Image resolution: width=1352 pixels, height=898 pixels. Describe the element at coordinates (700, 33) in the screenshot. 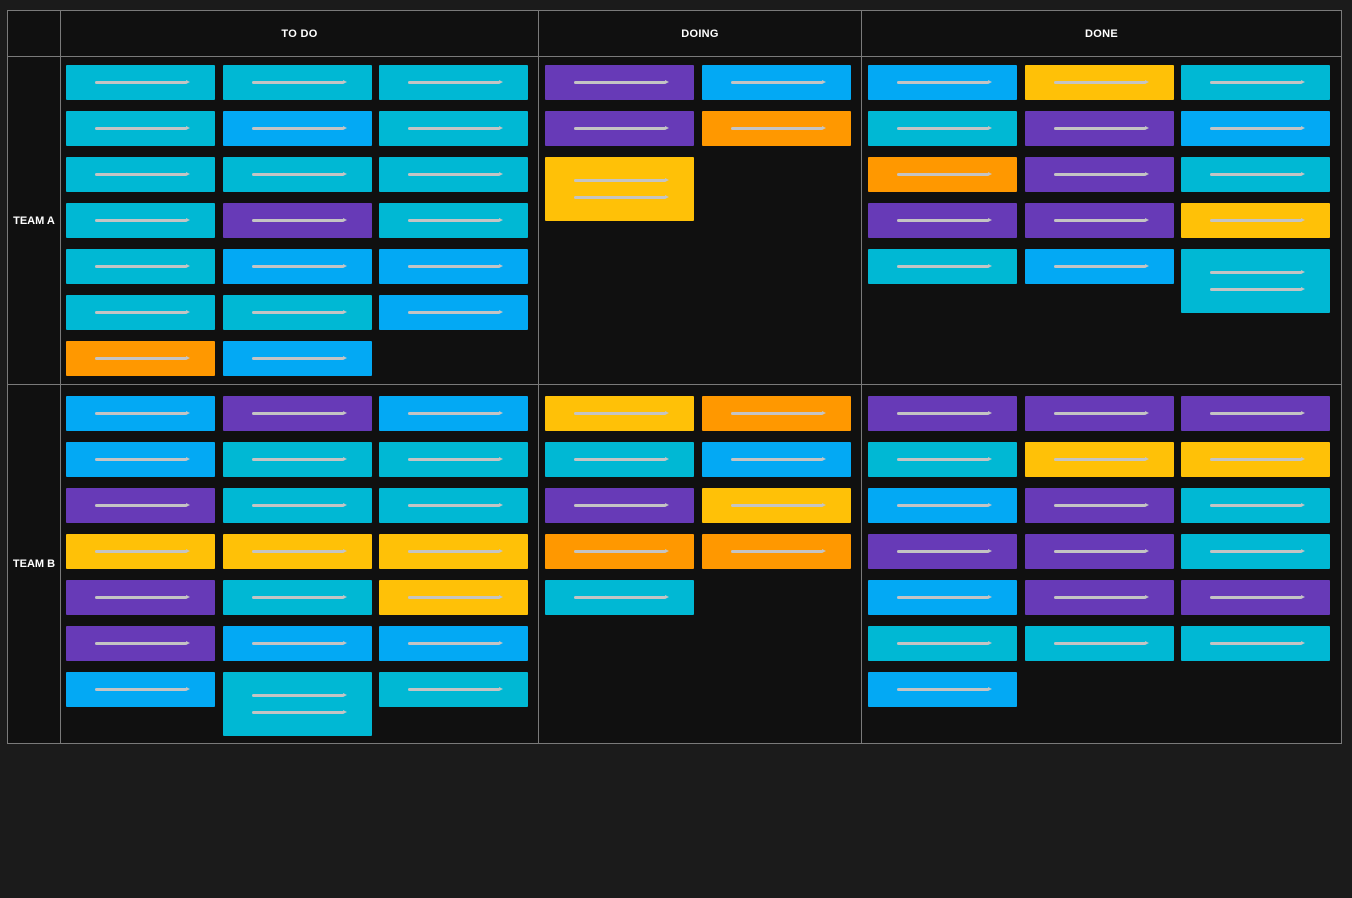

I see `column-header-doing: DOING` at that location.